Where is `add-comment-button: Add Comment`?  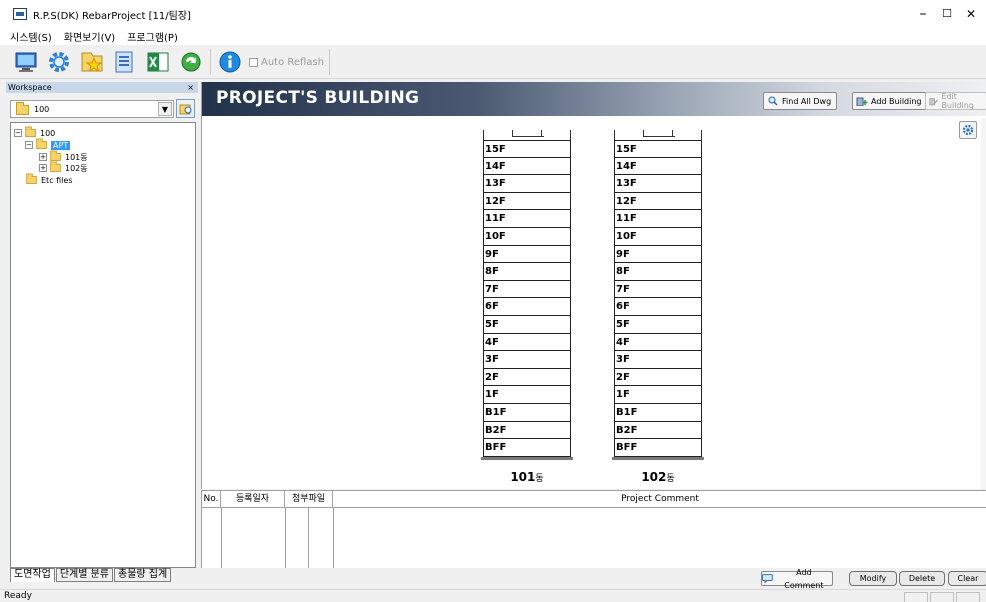
add-comment-button: Add Comment is located at coordinates (797, 579).